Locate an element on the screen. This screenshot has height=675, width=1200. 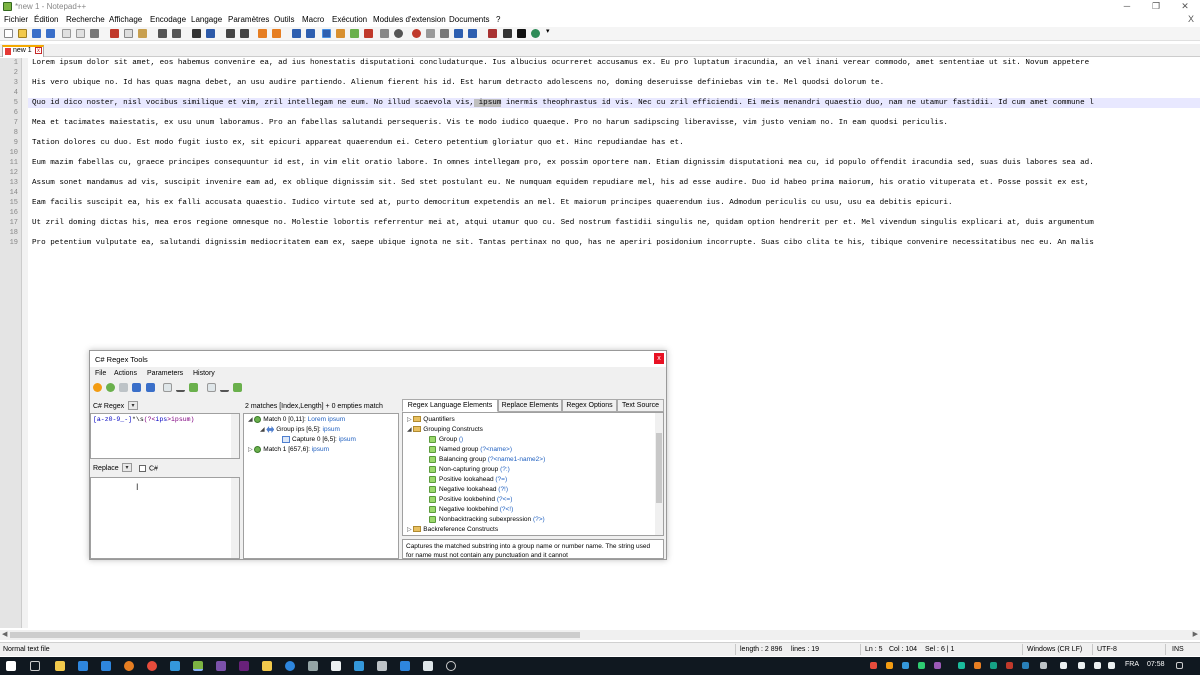
menu-macro: Macro is located at coordinates (313, 19).